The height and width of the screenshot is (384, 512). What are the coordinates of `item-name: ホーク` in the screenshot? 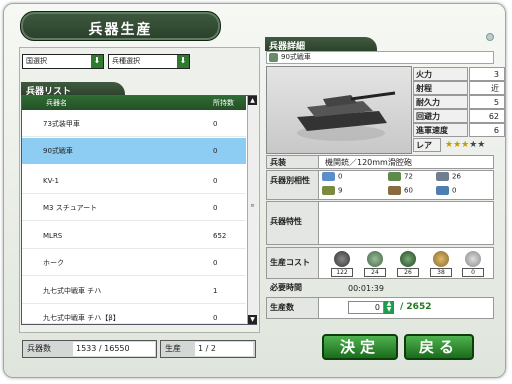 It's located at (53, 263).